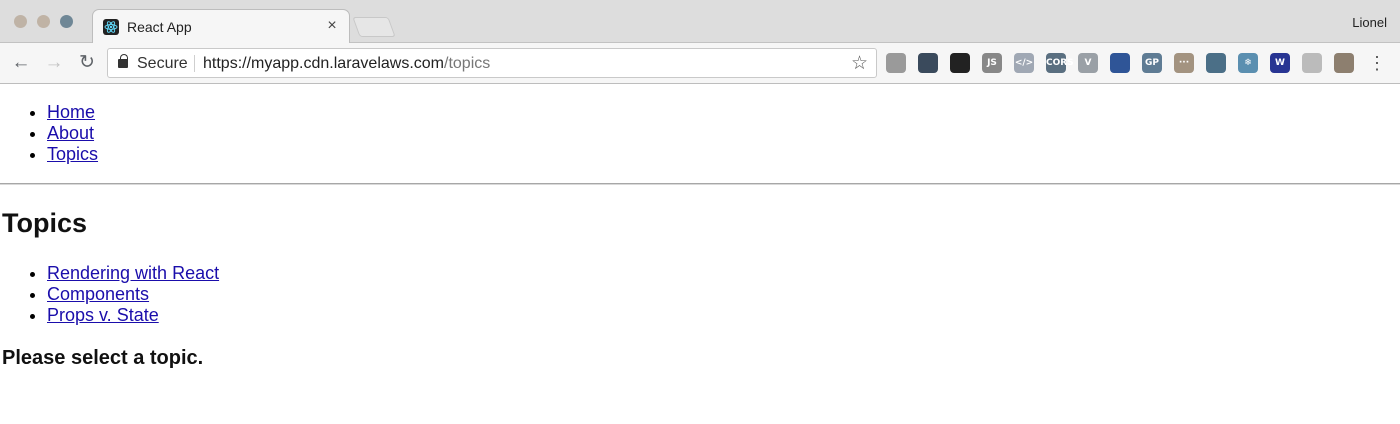 This screenshot has width=1400, height=424. What do you see at coordinates (103, 315) in the screenshot?
I see `topic-link-props-state: Props v. State` at bounding box center [103, 315].